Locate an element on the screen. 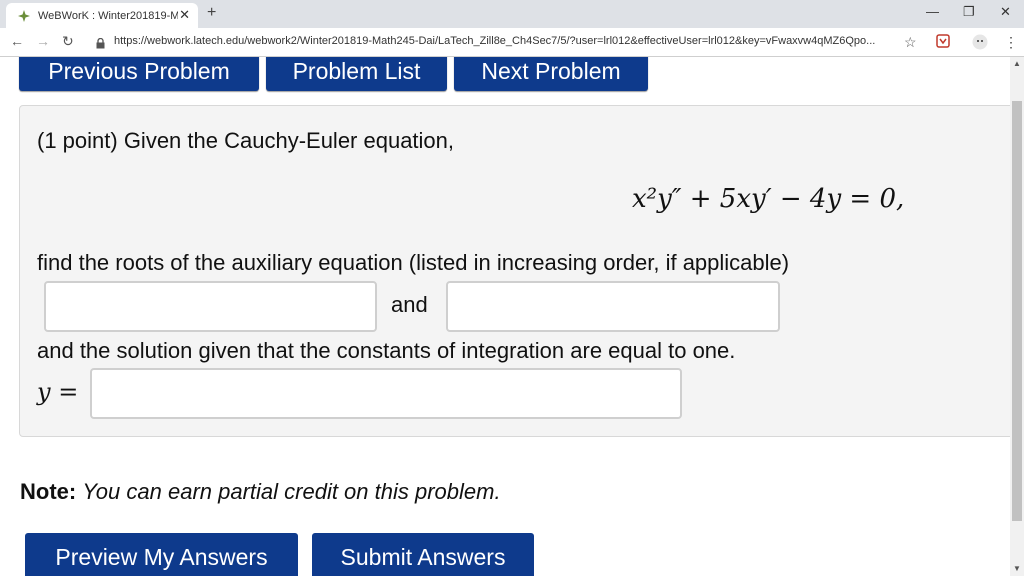  y-equals-label: y = is located at coordinates (58, 392).